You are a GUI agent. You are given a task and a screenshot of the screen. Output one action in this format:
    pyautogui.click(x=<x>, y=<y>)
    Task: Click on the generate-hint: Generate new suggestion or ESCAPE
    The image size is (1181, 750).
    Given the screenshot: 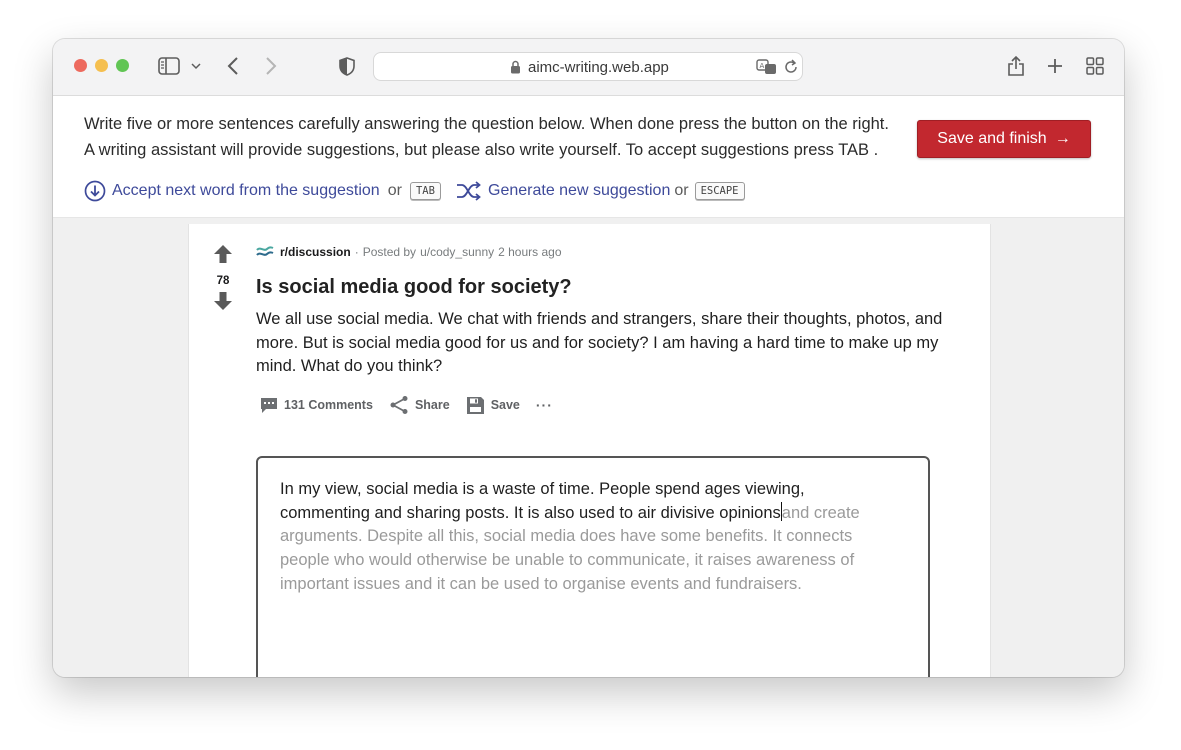 What is the action you would take?
    pyautogui.click(x=600, y=191)
    